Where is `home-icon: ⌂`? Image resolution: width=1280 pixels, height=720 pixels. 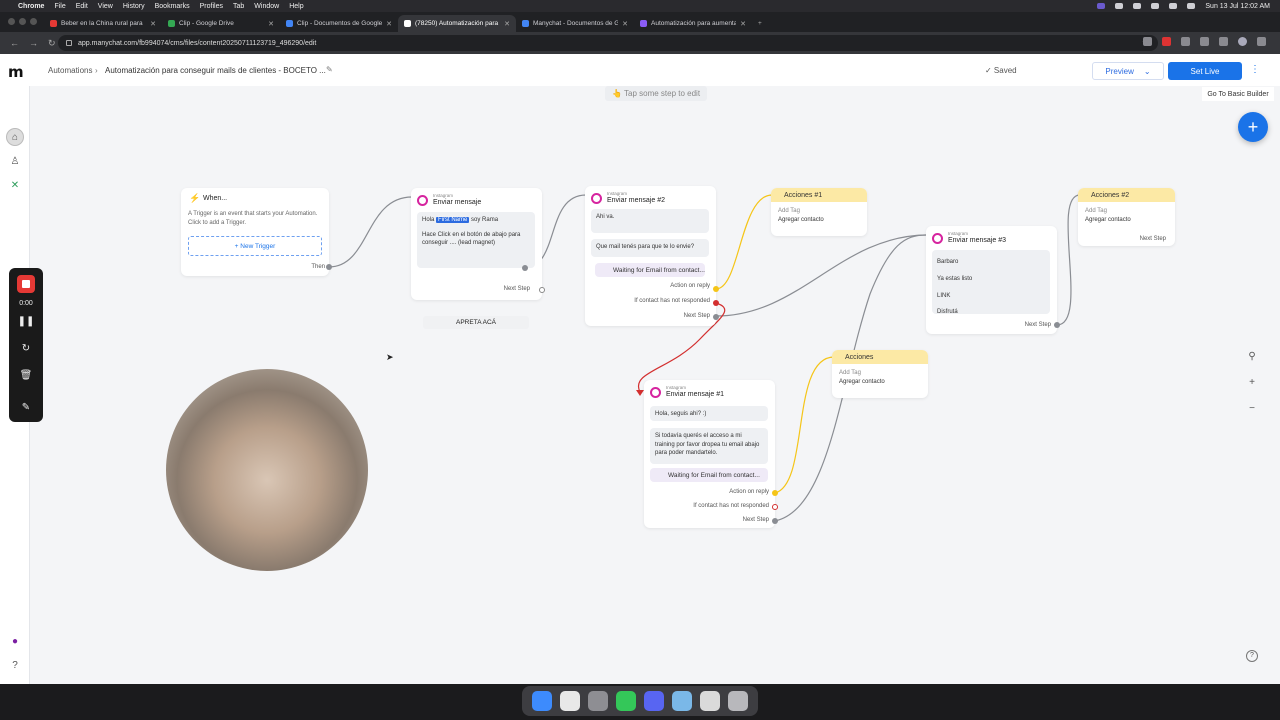 home-icon: ⌂ is located at coordinates (15, 138).